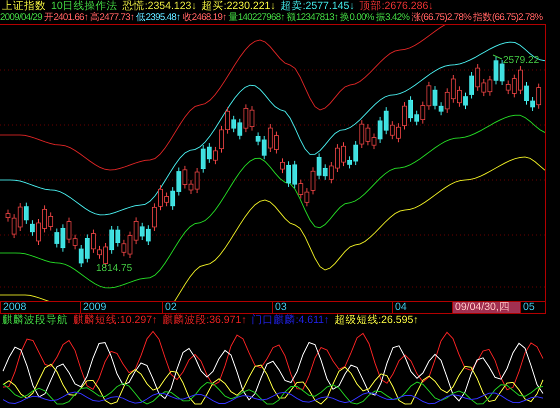  I want to click on signal-value: 恐慌:2354.123↓, so click(159, 6).